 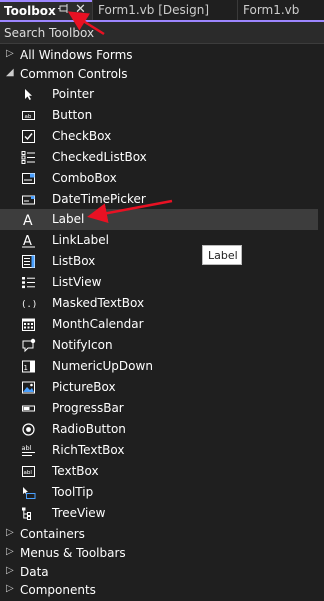 I want to click on numericupdown-icon: 1, so click(x=28, y=366).